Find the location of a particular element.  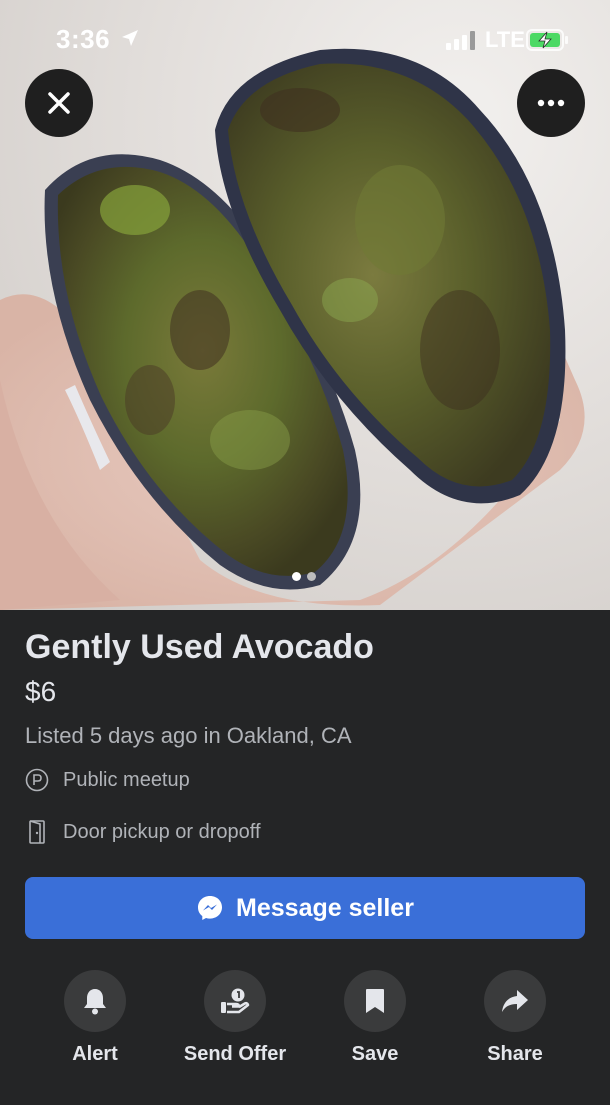

meetup-label: Public meetup is located at coordinates (126, 779).